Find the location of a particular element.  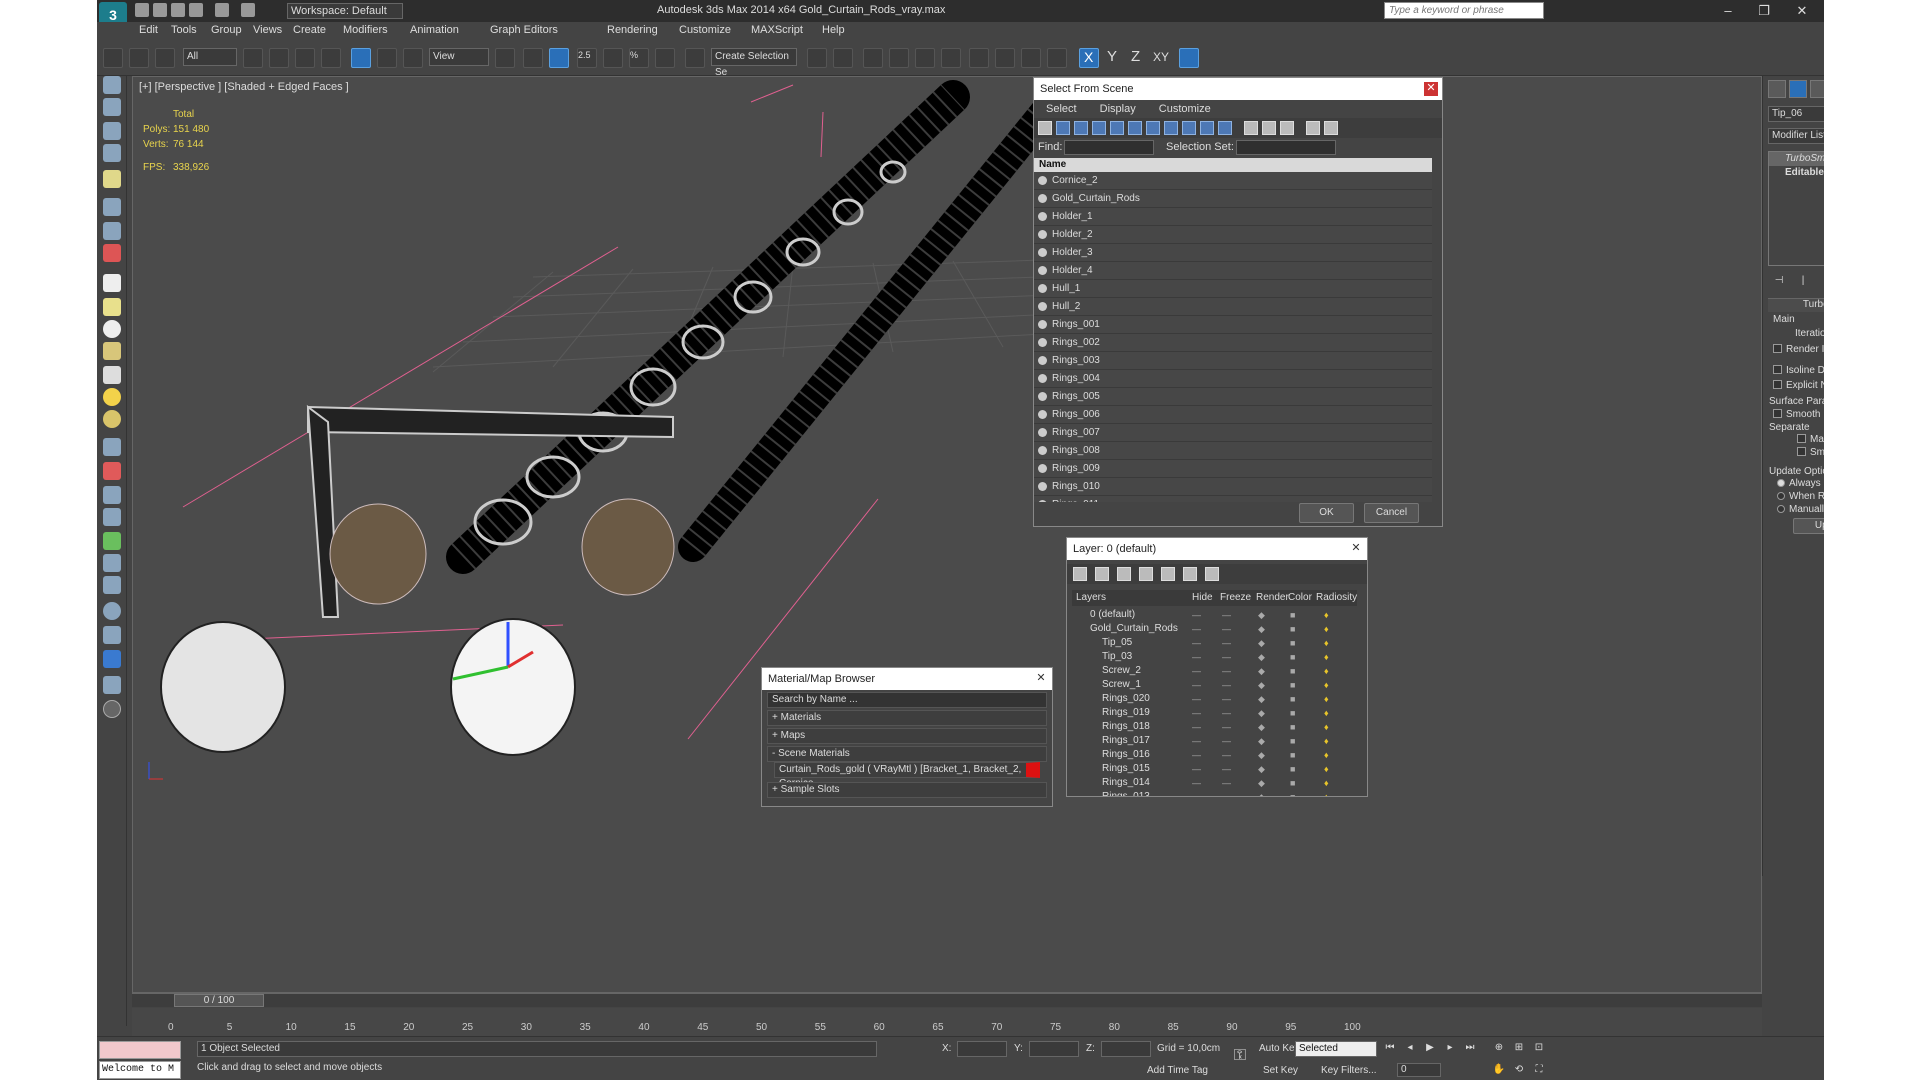

ref-coord-dropdown: View is located at coordinates (459, 57).